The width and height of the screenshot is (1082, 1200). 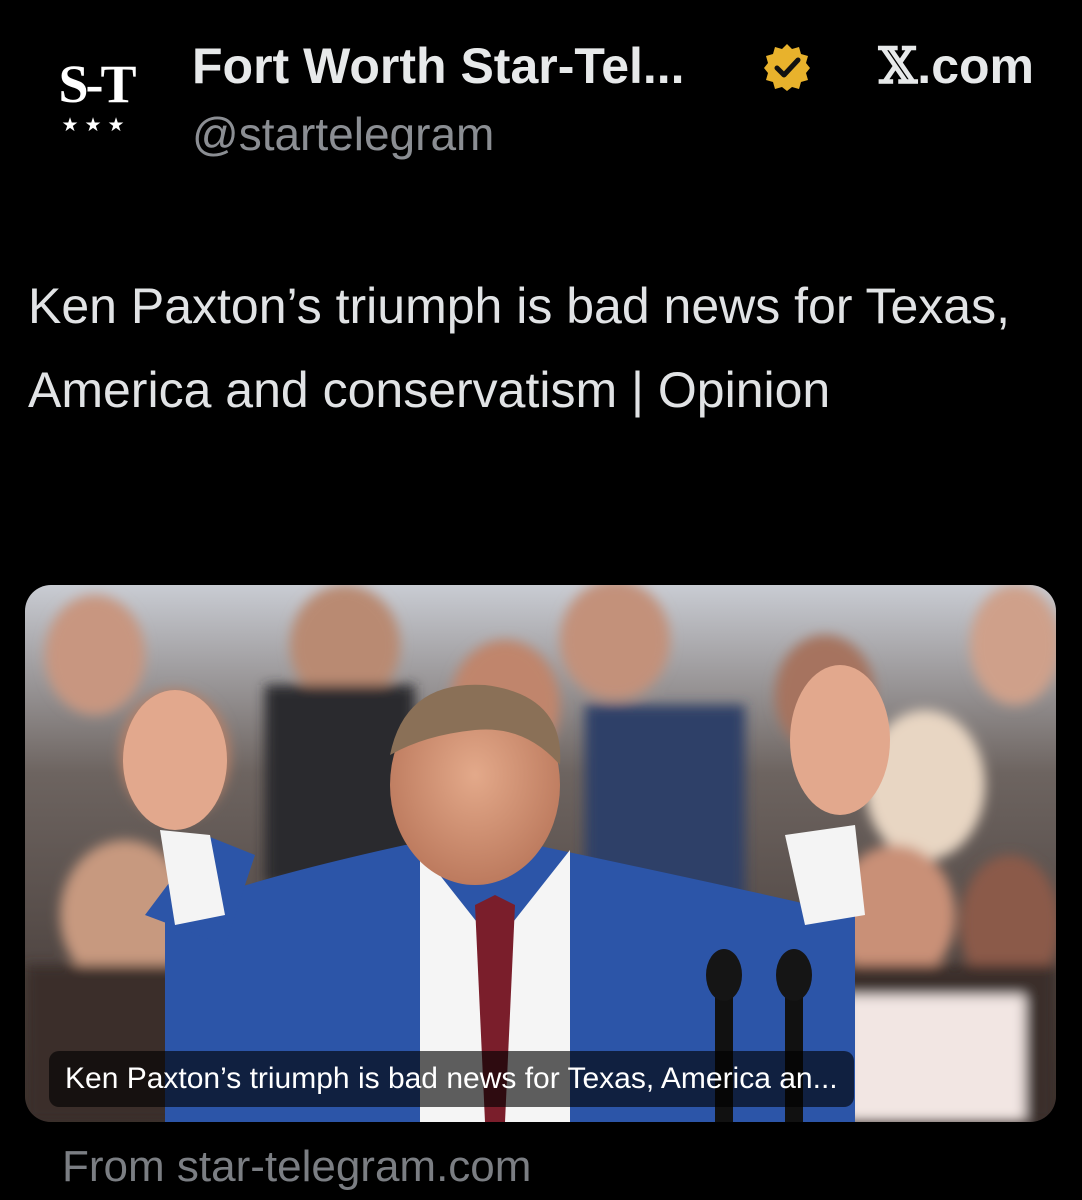 I want to click on account-avatar: S-T ★★★, so click(x=96, y=100).